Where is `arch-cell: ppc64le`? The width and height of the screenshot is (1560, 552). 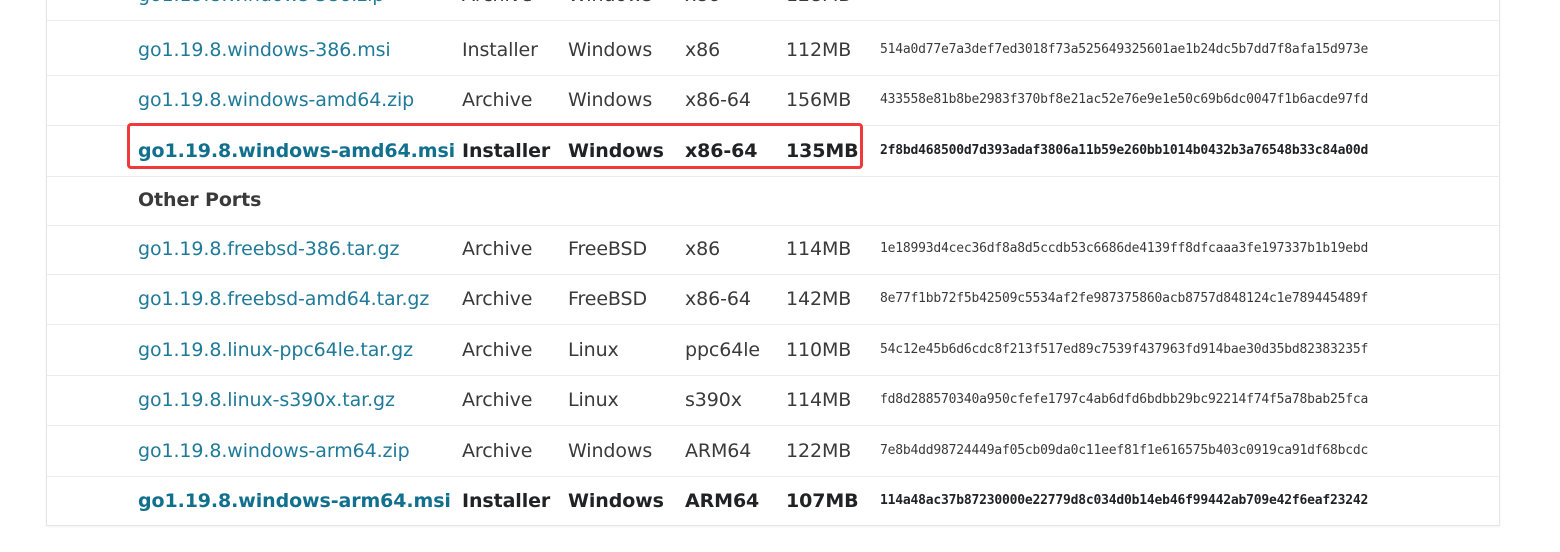
arch-cell: ppc64le is located at coordinates (723, 350).